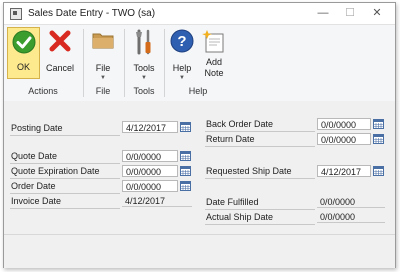  I want to click on folder-icon, so click(103, 41).